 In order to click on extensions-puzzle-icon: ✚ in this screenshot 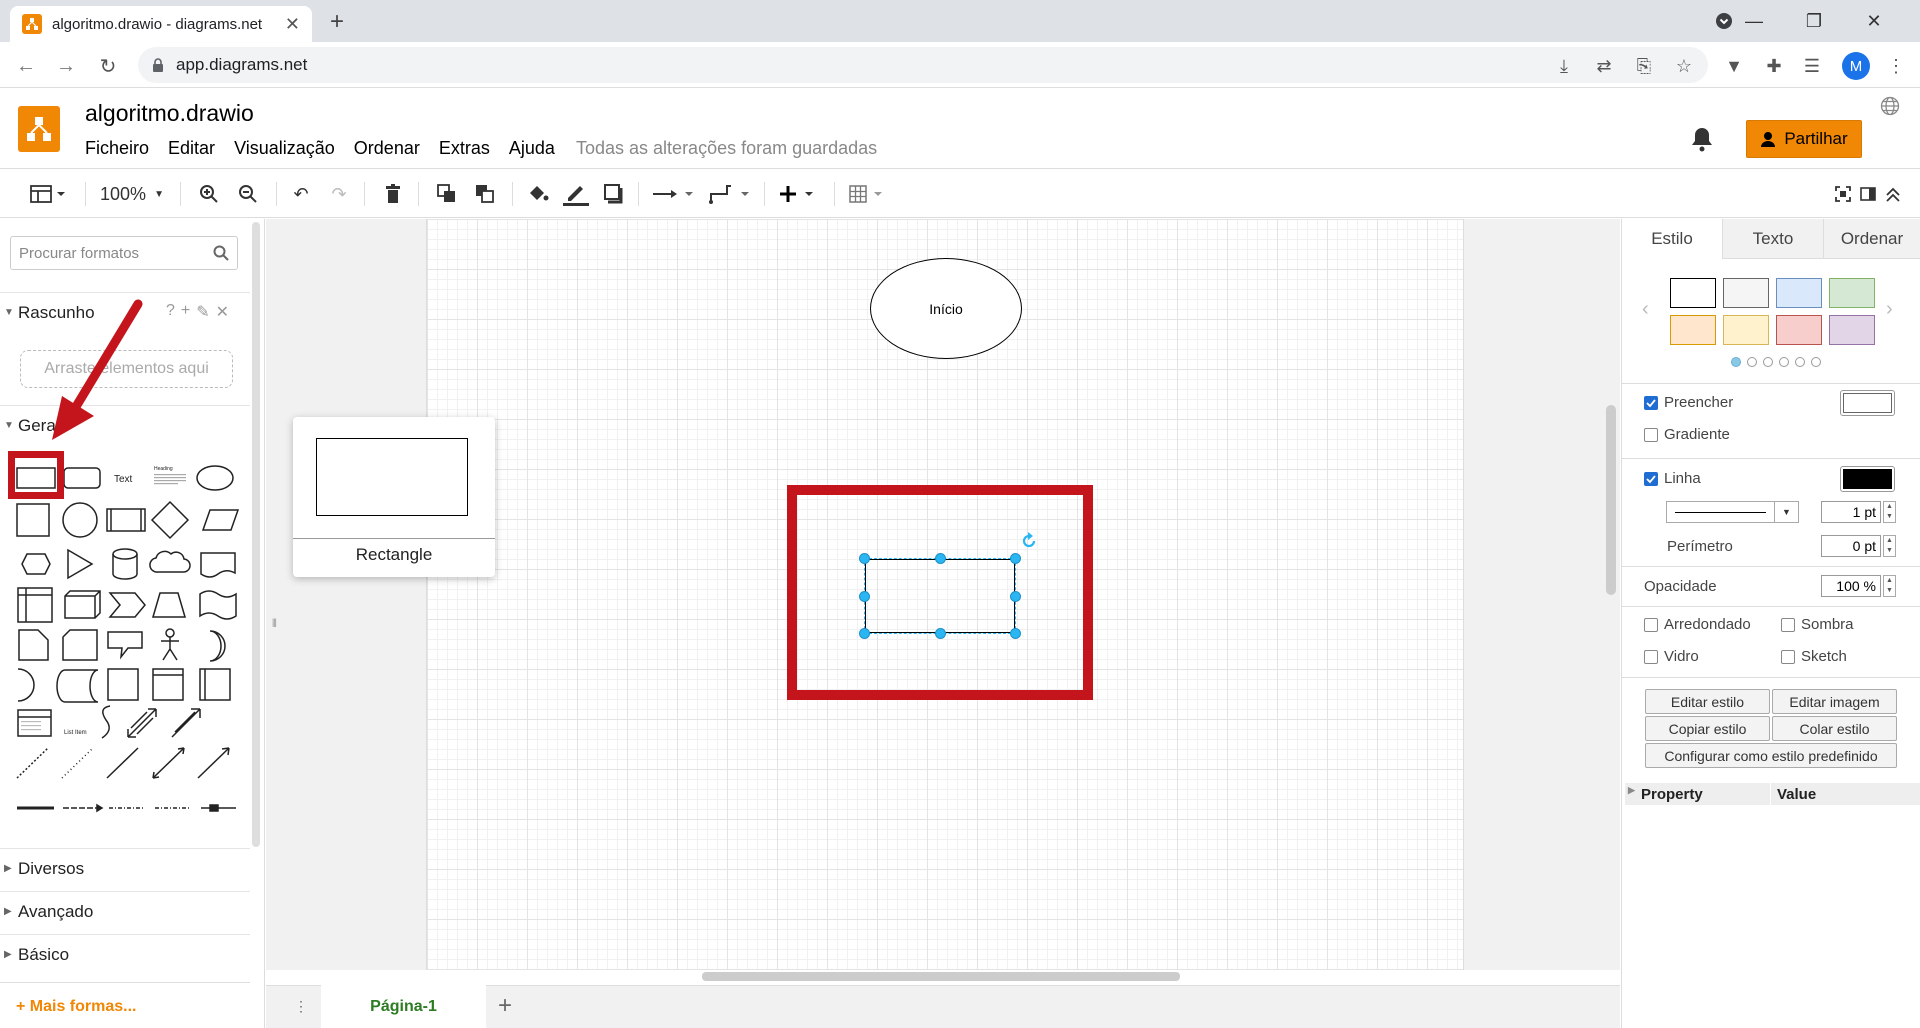, I will do `click(1774, 66)`.